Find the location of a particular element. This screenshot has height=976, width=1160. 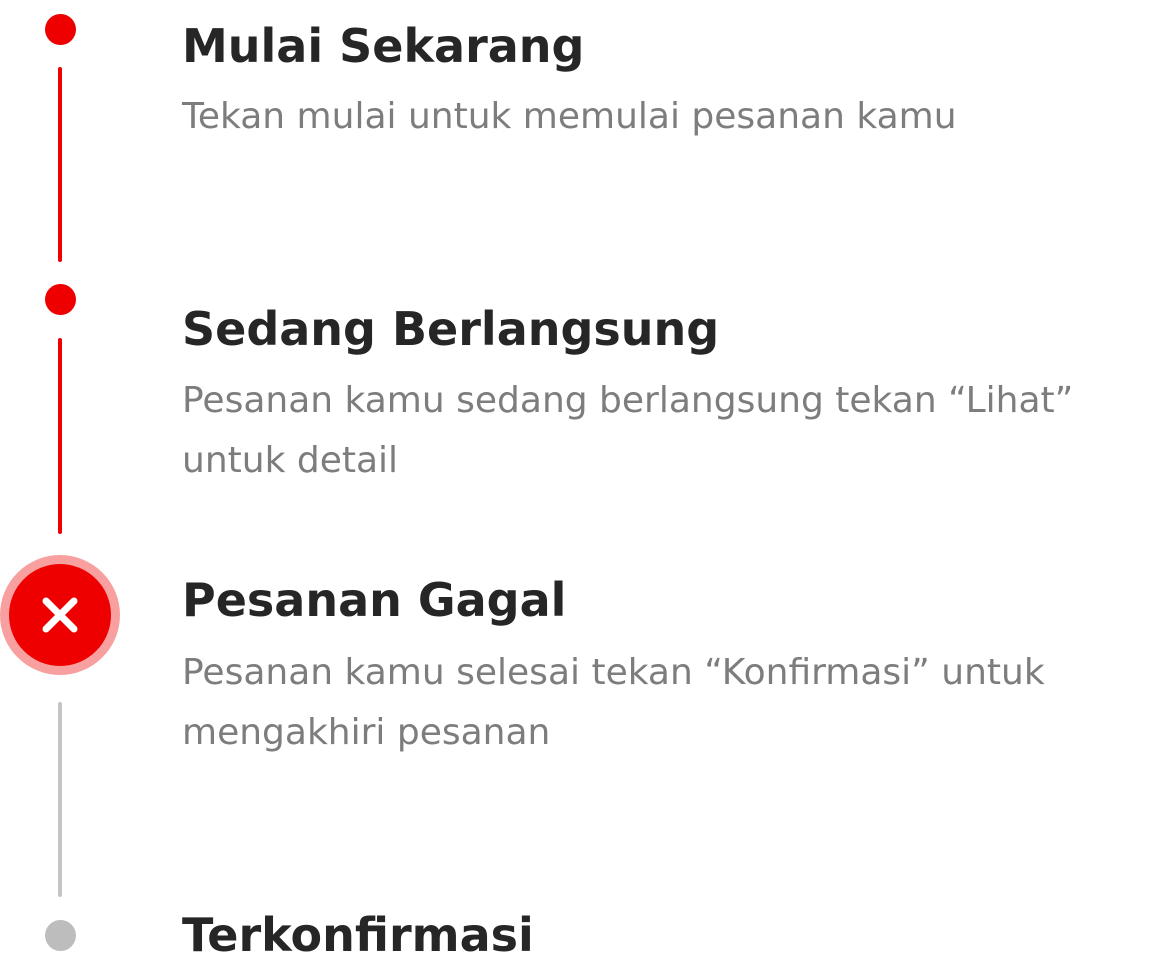

step-marker-pesanan-gagal is located at coordinates (60, 615).